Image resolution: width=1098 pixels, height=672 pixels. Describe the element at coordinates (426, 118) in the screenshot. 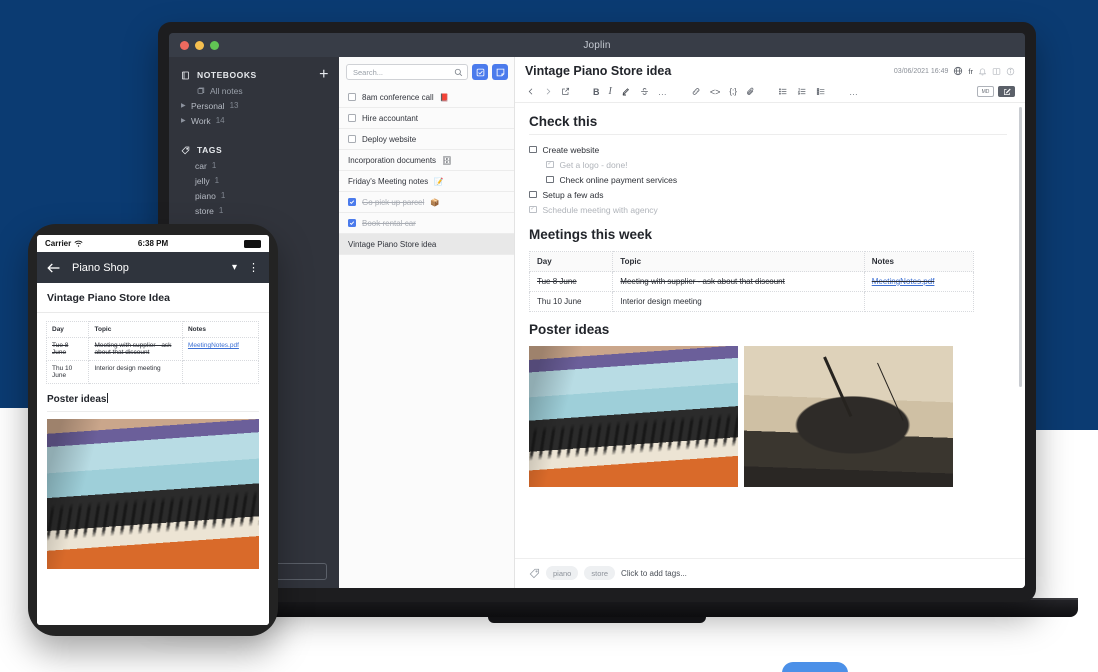

I see `list-item: Hire accountant` at that location.